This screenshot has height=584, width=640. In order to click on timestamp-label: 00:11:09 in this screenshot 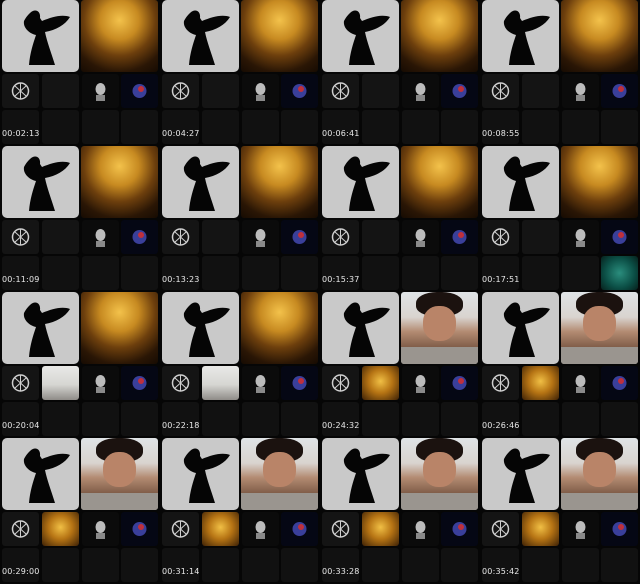, I will do `click(21, 279)`.